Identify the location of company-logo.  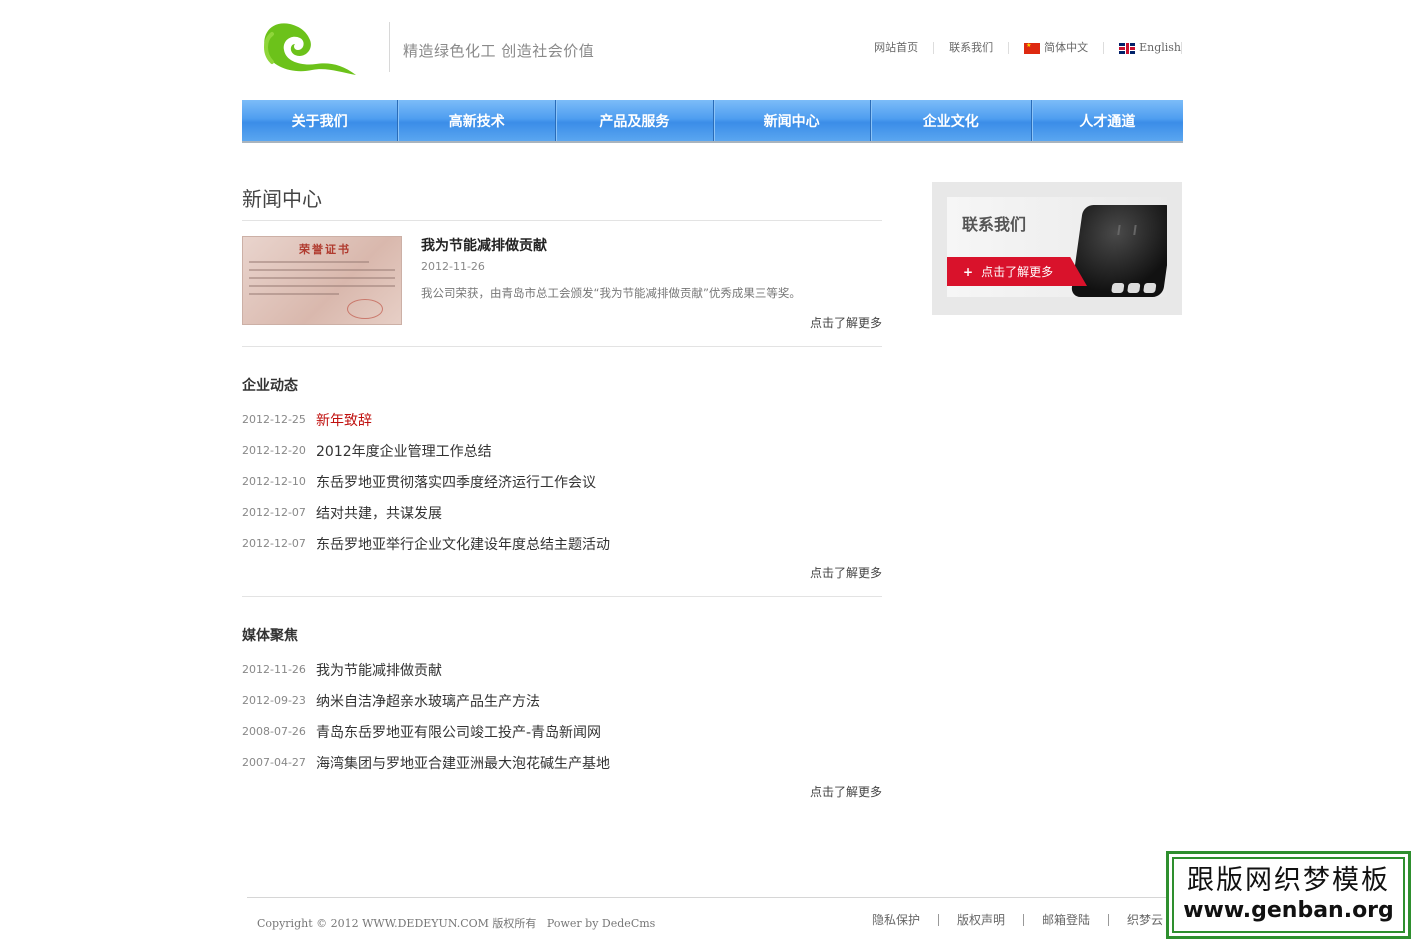
(302, 49).